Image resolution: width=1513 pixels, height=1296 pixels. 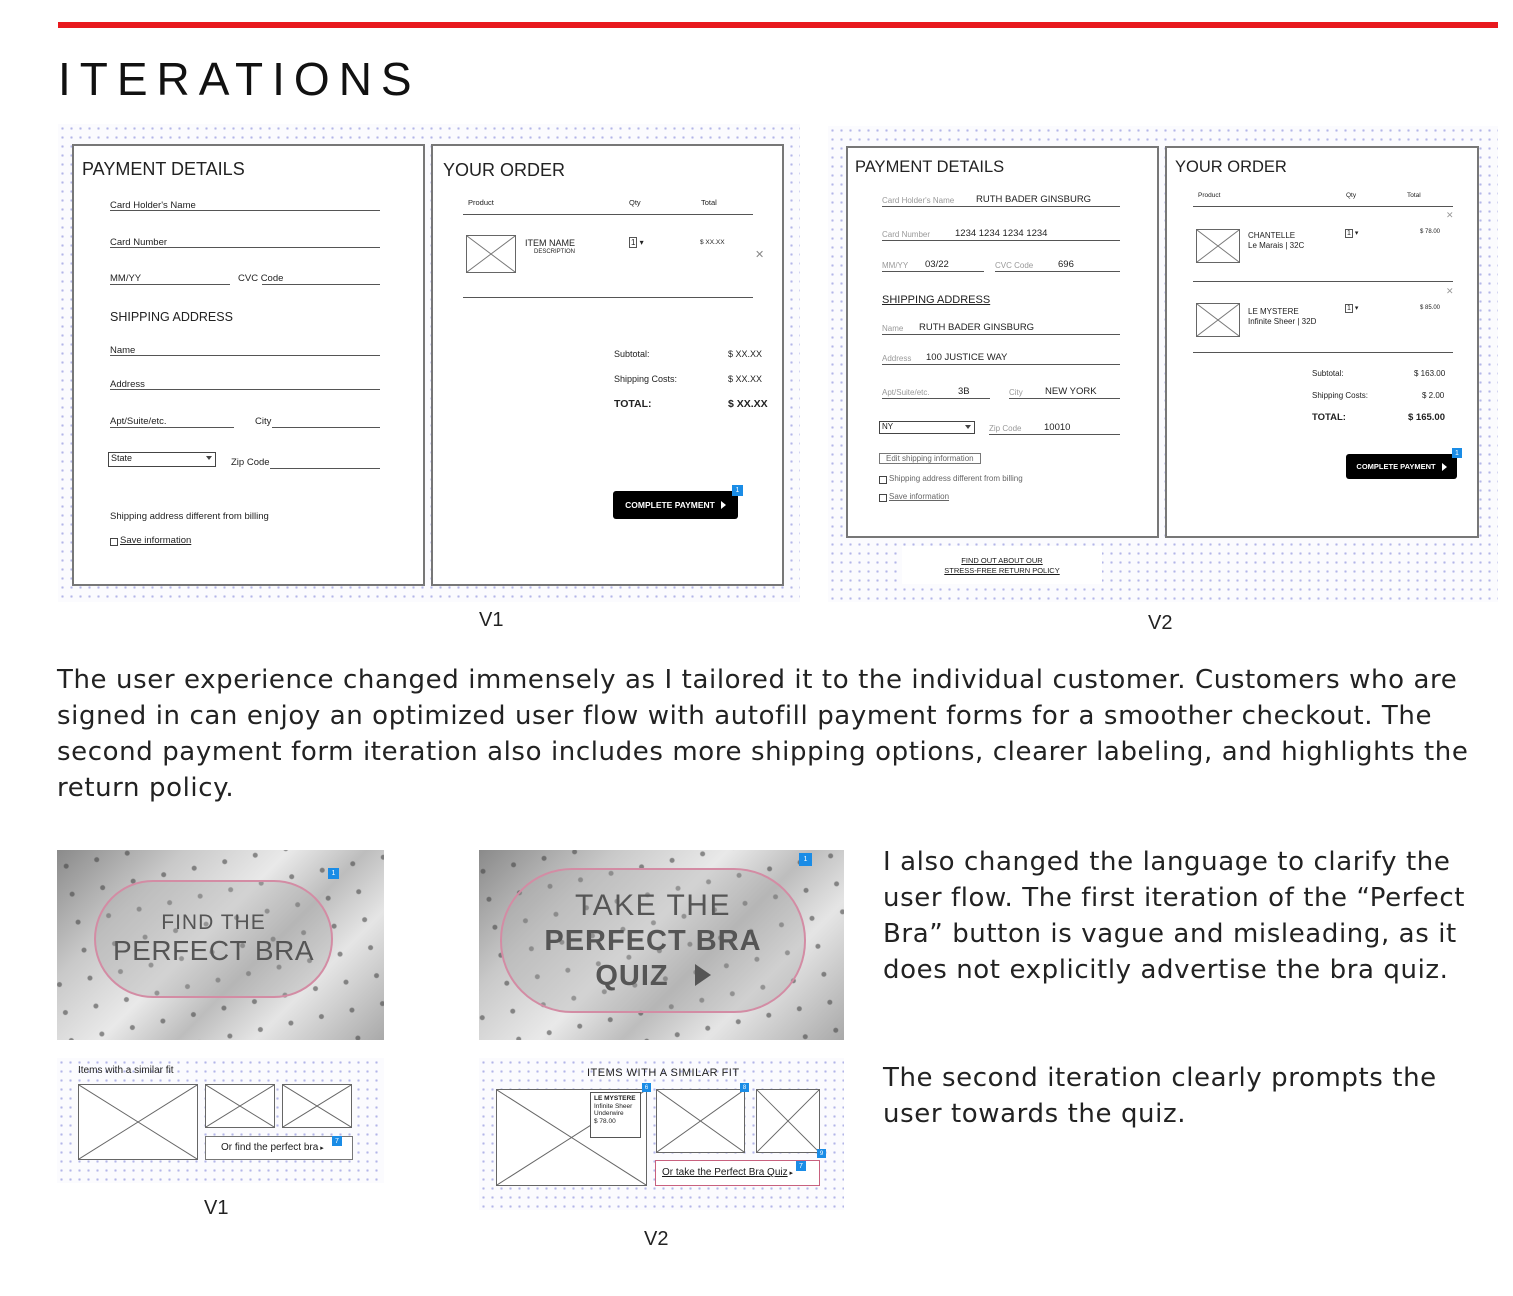 What do you see at coordinates (213, 950) in the screenshot?
I see `v1-hero-line2: PERFECT BRA` at bounding box center [213, 950].